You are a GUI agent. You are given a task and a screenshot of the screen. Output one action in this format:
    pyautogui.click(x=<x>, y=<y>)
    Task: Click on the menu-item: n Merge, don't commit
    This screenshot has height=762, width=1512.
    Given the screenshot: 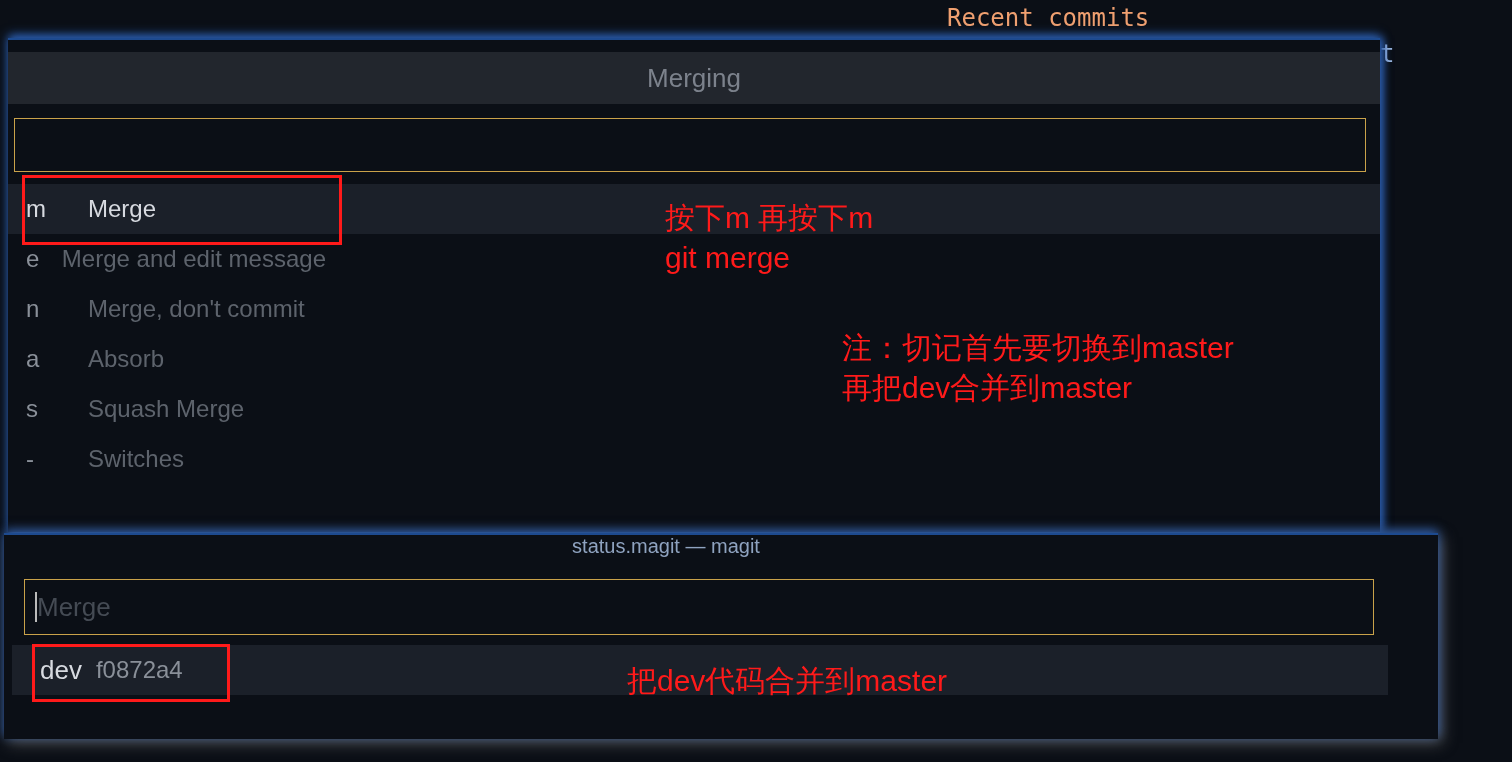 What is the action you would take?
    pyautogui.click(x=176, y=309)
    